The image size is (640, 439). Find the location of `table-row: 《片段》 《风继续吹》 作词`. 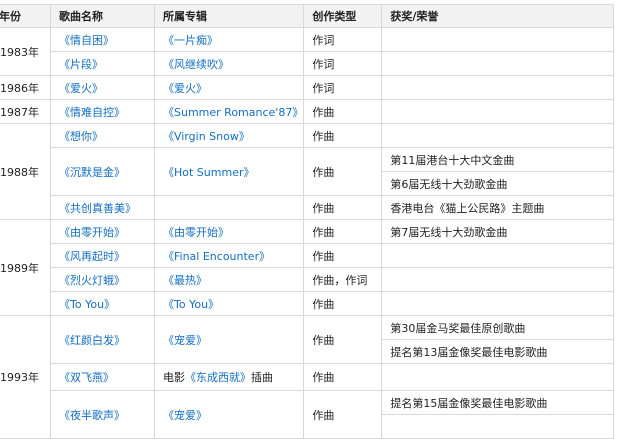

table-row: 《片段》 《风继续吹》 作词 is located at coordinates (307, 63).